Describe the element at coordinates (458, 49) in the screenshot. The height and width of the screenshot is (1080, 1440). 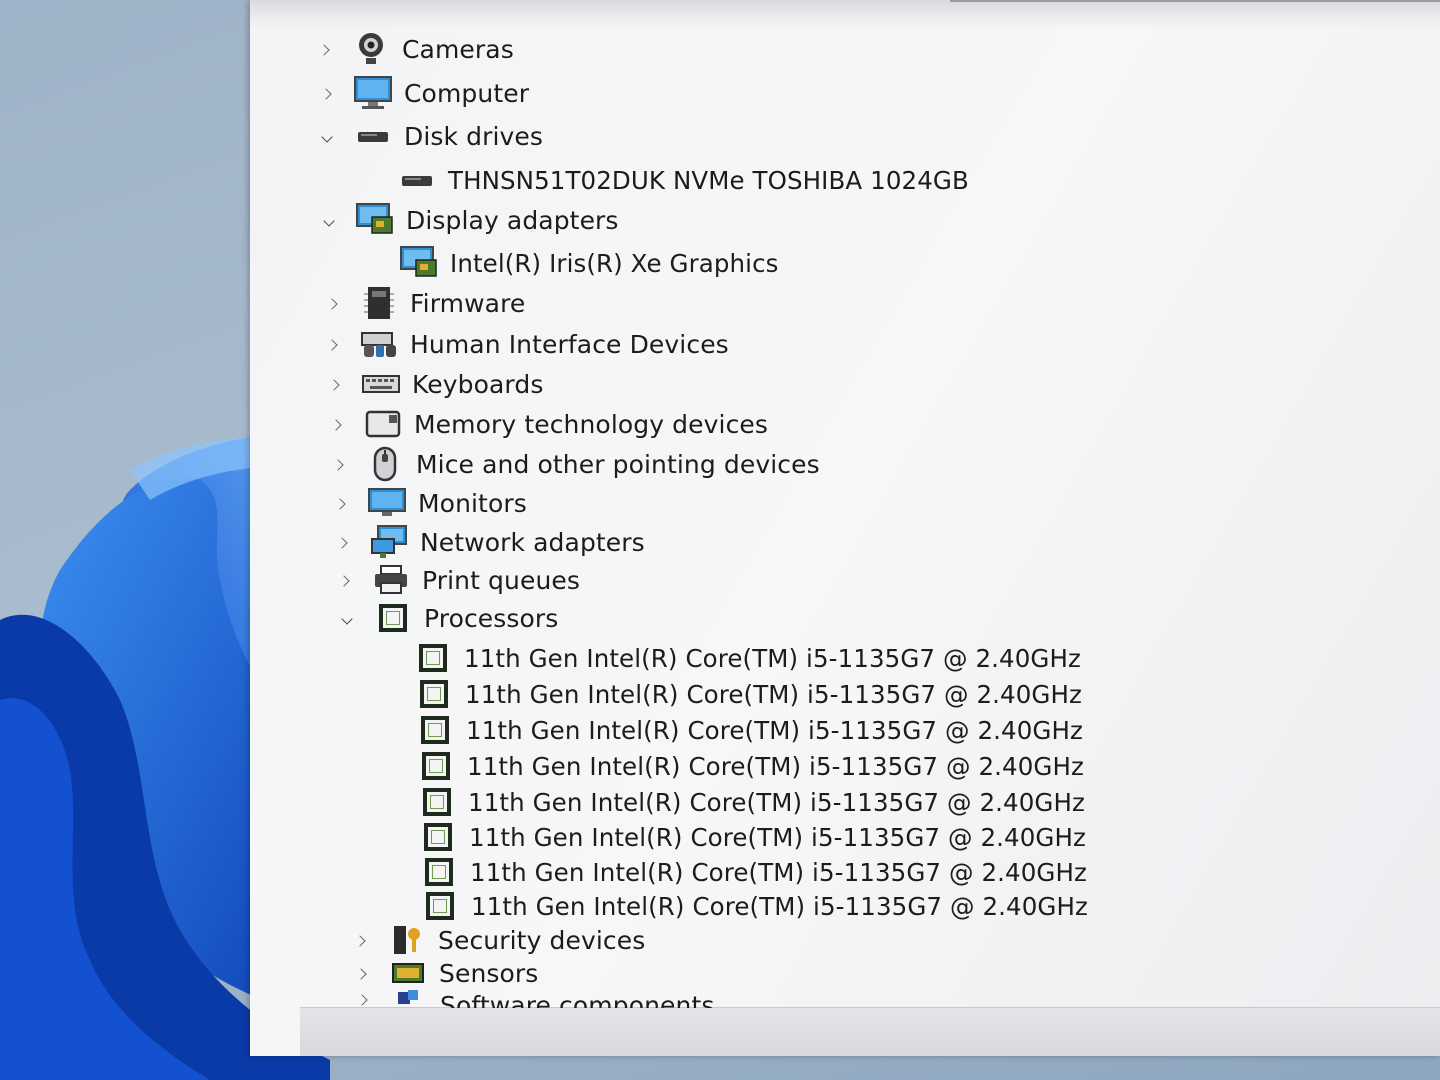
I see `tree-item-label: Cameras` at that location.